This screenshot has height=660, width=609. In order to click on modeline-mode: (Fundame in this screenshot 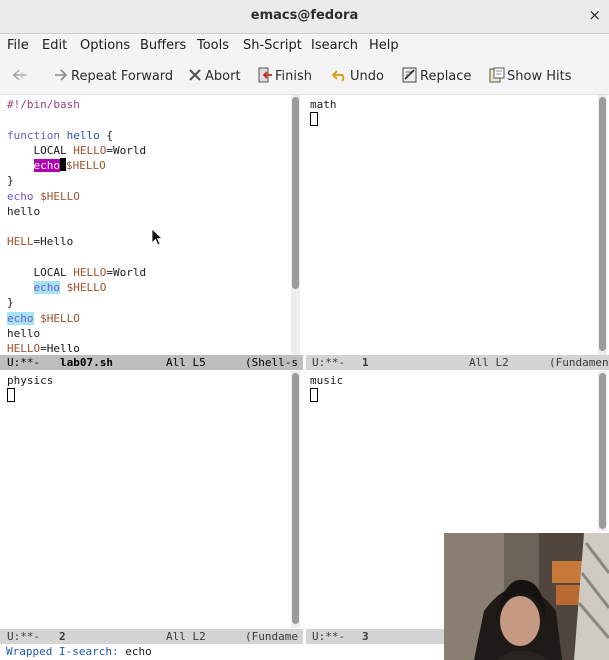, I will do `click(271, 636)`.